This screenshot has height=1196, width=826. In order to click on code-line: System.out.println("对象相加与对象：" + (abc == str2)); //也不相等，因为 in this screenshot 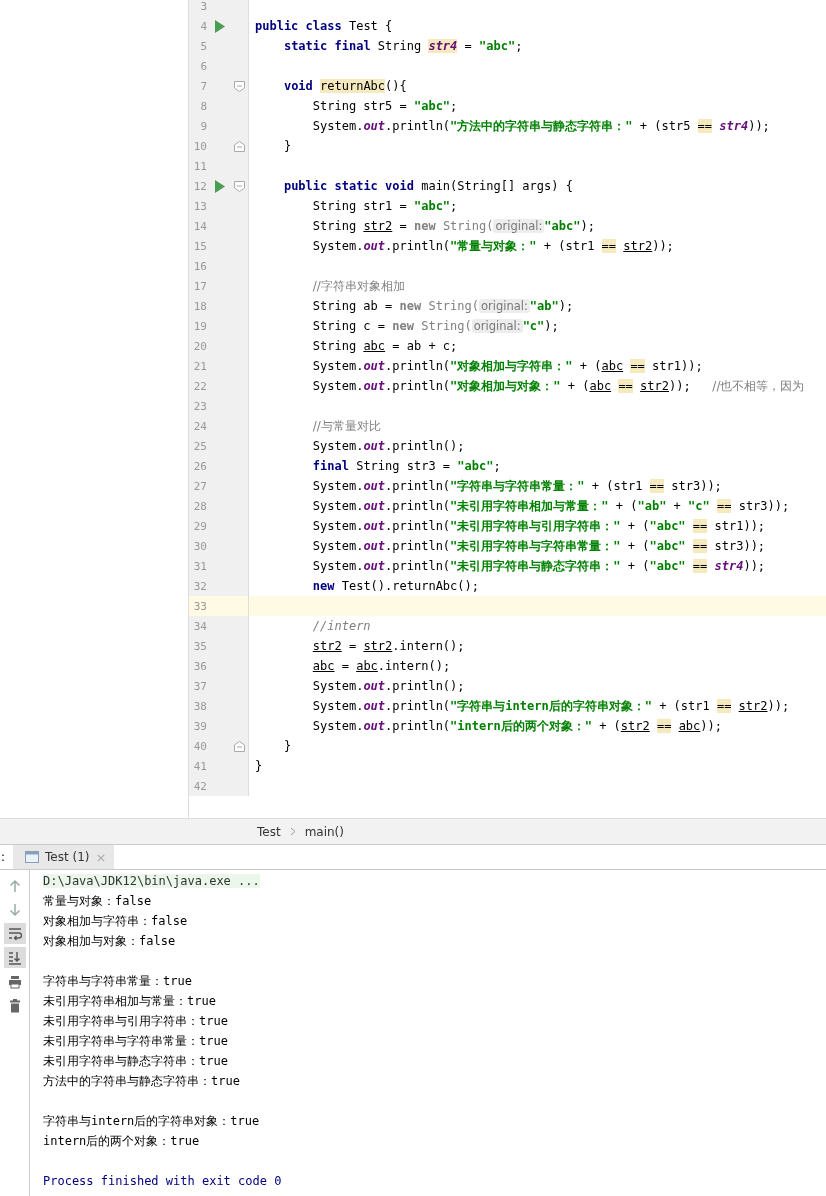, I will do `click(558, 386)`.